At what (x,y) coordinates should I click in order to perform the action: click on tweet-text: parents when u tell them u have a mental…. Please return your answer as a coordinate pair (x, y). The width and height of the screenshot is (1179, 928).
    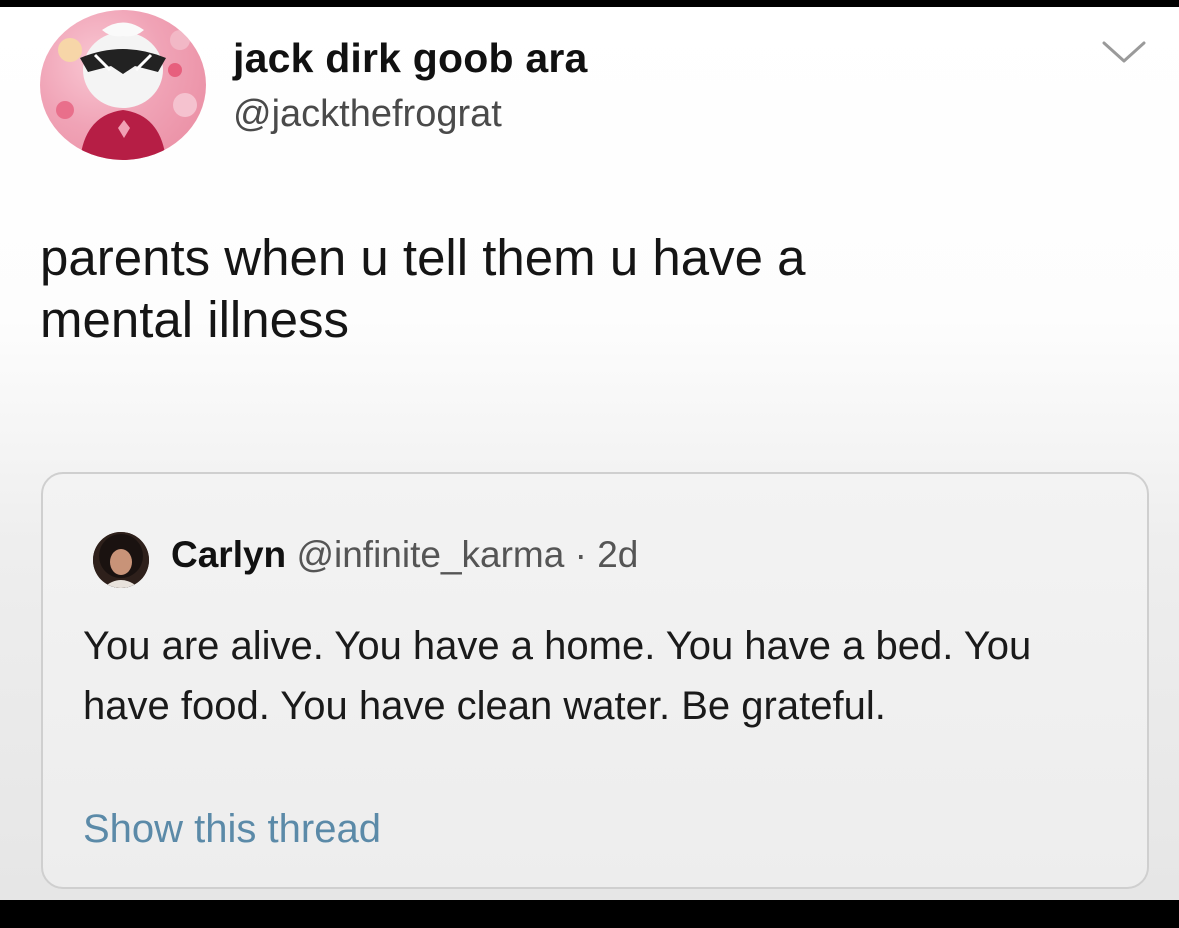
    Looking at the image, I should click on (423, 288).